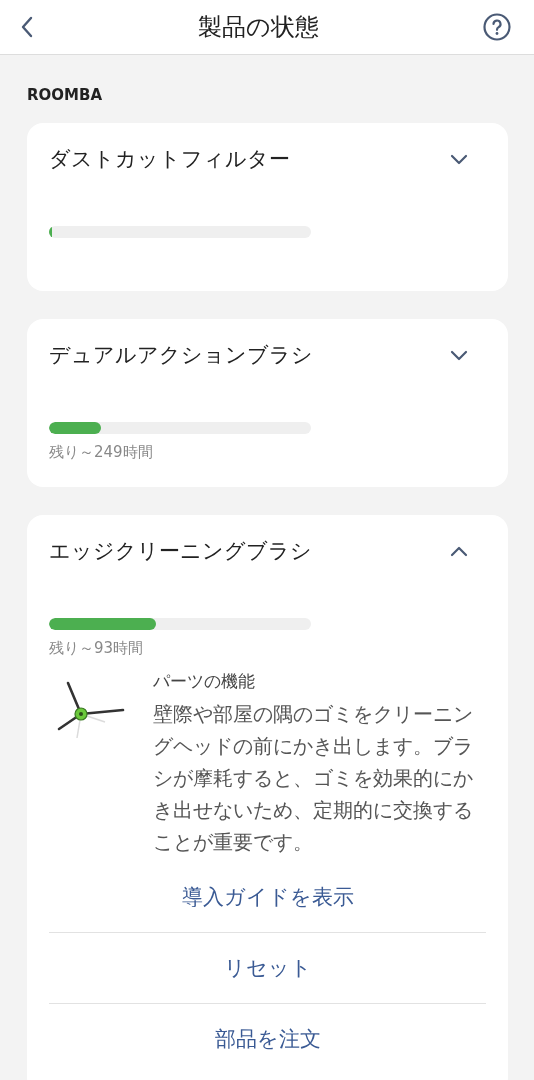  What do you see at coordinates (459, 551) in the screenshot?
I see `chevron-up-icon` at bounding box center [459, 551].